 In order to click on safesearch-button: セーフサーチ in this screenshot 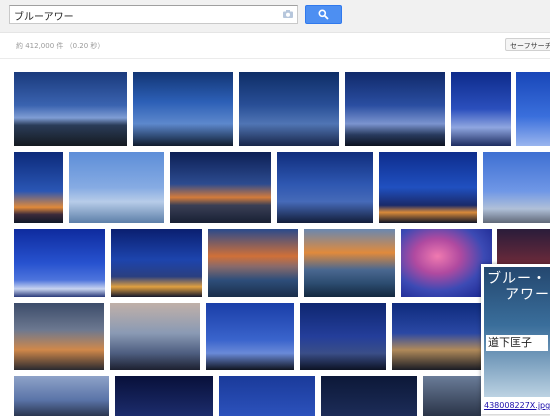, I will do `click(527, 44)`.